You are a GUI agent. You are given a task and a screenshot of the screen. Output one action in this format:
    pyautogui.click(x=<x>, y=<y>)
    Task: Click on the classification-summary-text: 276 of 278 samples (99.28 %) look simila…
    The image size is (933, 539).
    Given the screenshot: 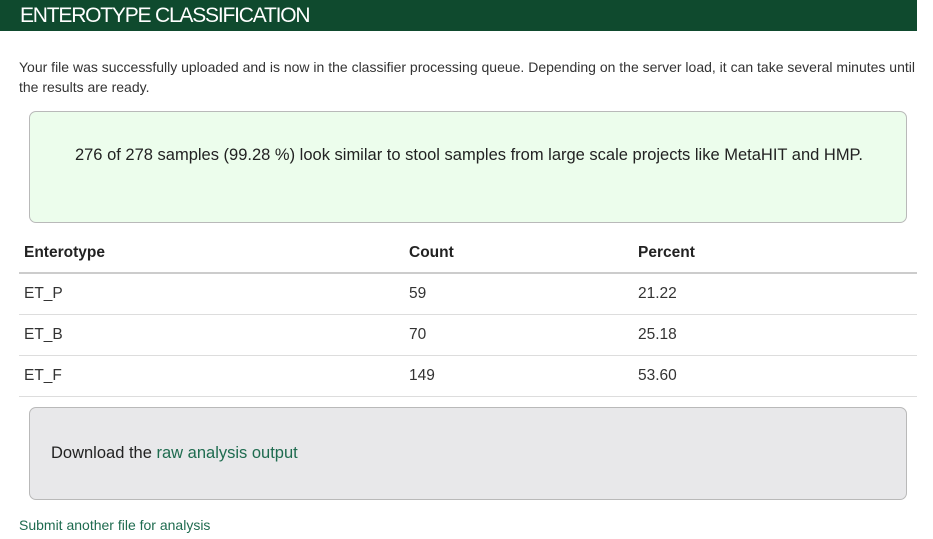 What is the action you would take?
    pyautogui.click(x=469, y=155)
    